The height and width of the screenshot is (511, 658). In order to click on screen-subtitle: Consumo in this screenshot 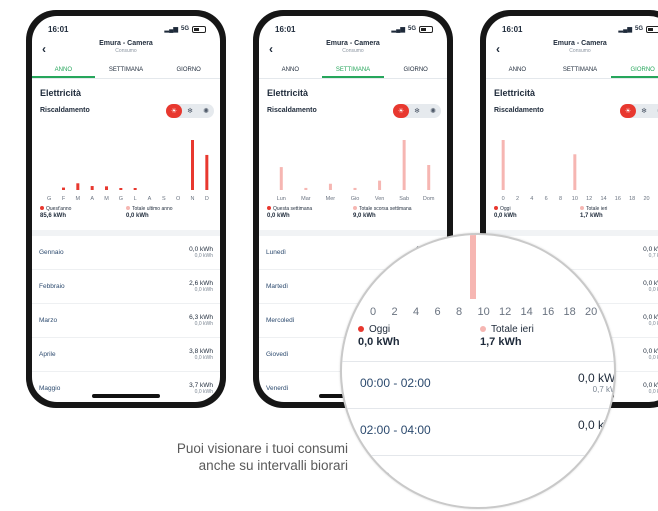, I will do `click(353, 51)`.